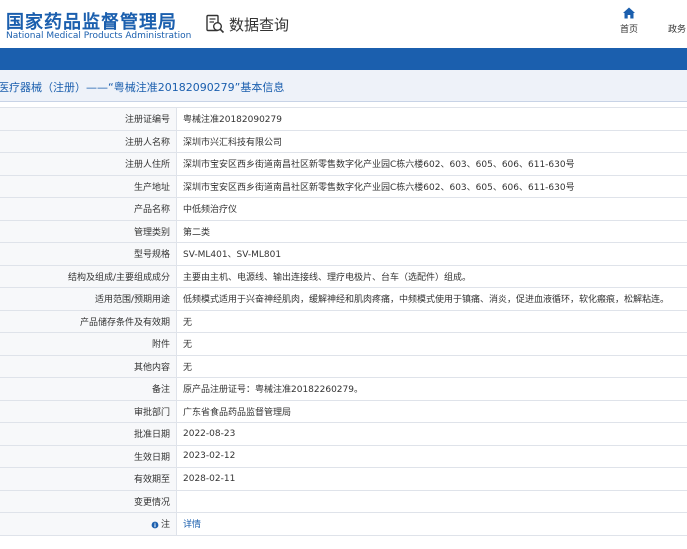 This screenshot has height=549, width=687. I want to click on table-row: 备注 原产品注册证号：粤械注准20182260279。, so click(343, 389).